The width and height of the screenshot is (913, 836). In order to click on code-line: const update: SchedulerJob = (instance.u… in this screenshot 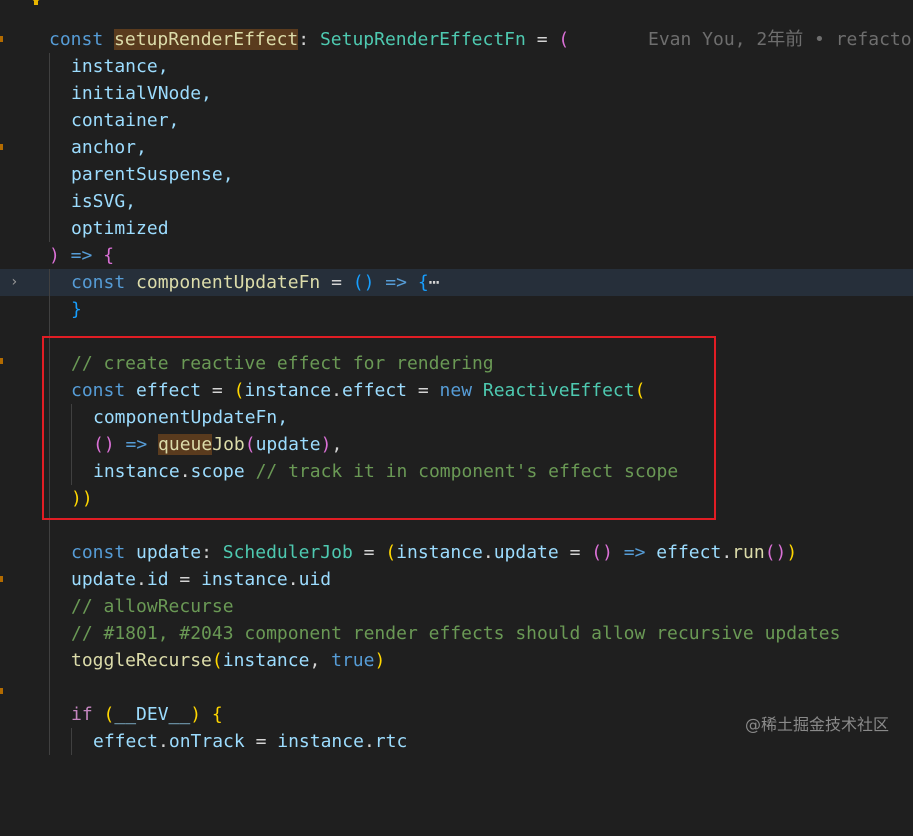, I will do `click(456, 552)`.